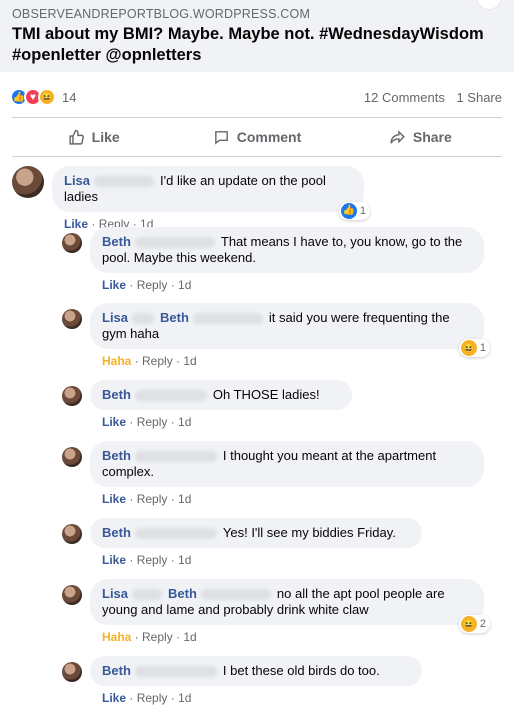 The image size is (514, 707). I want to click on comment-button: Comment, so click(256, 137).